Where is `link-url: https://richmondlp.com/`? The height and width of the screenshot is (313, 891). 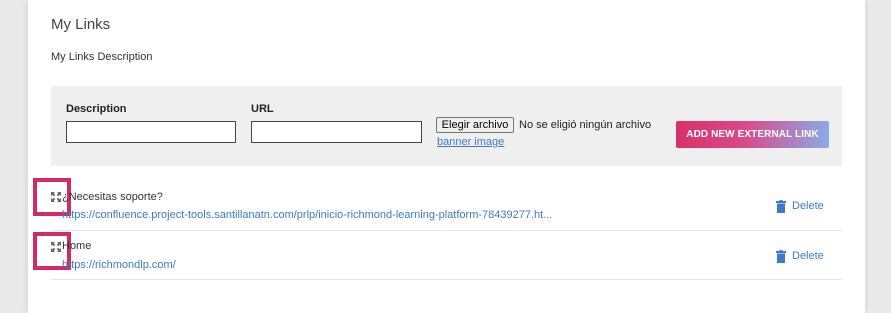
link-url: https://richmondlp.com/ is located at coordinates (119, 265).